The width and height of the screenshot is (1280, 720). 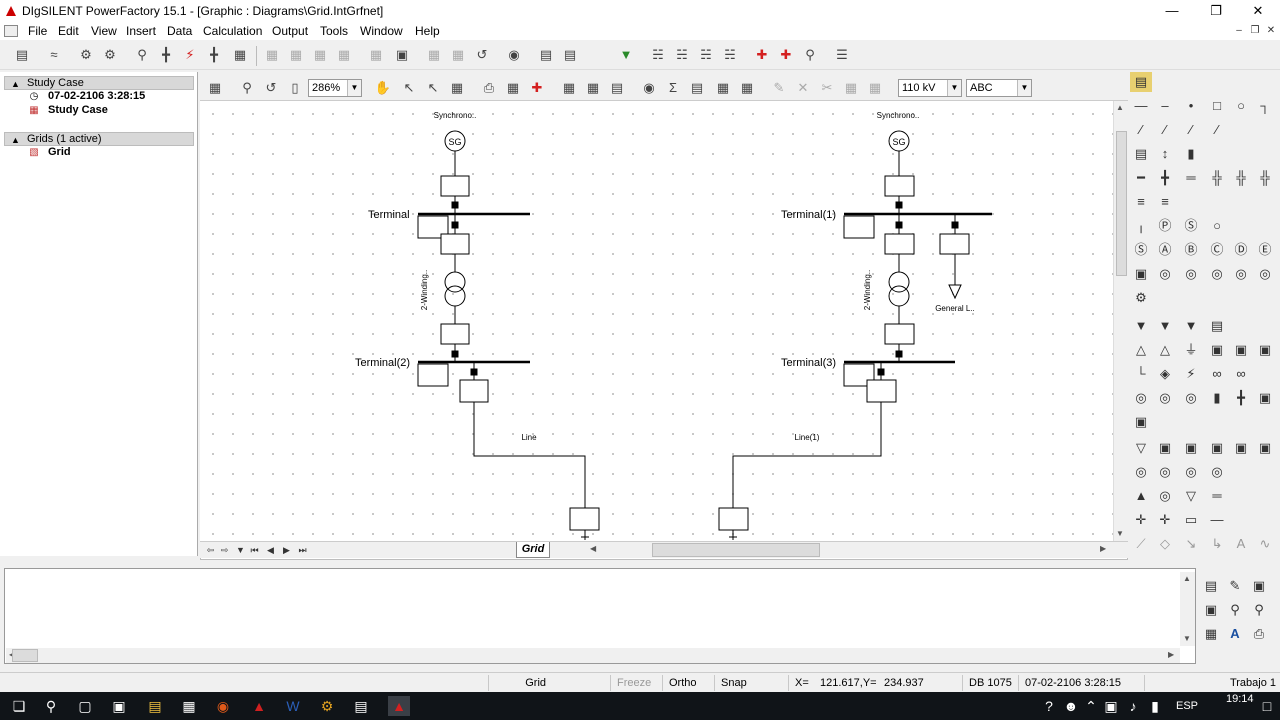 What do you see at coordinates (1091, 706) in the screenshot?
I see `chevron-up-icon: ⌃` at bounding box center [1091, 706].